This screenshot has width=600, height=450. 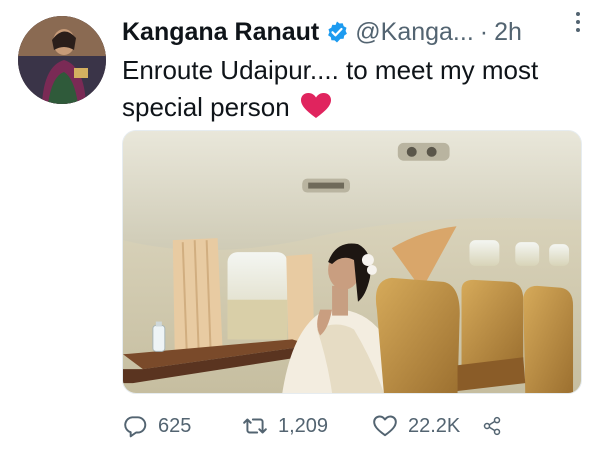 I want to click on share-button, so click(x=497, y=426).